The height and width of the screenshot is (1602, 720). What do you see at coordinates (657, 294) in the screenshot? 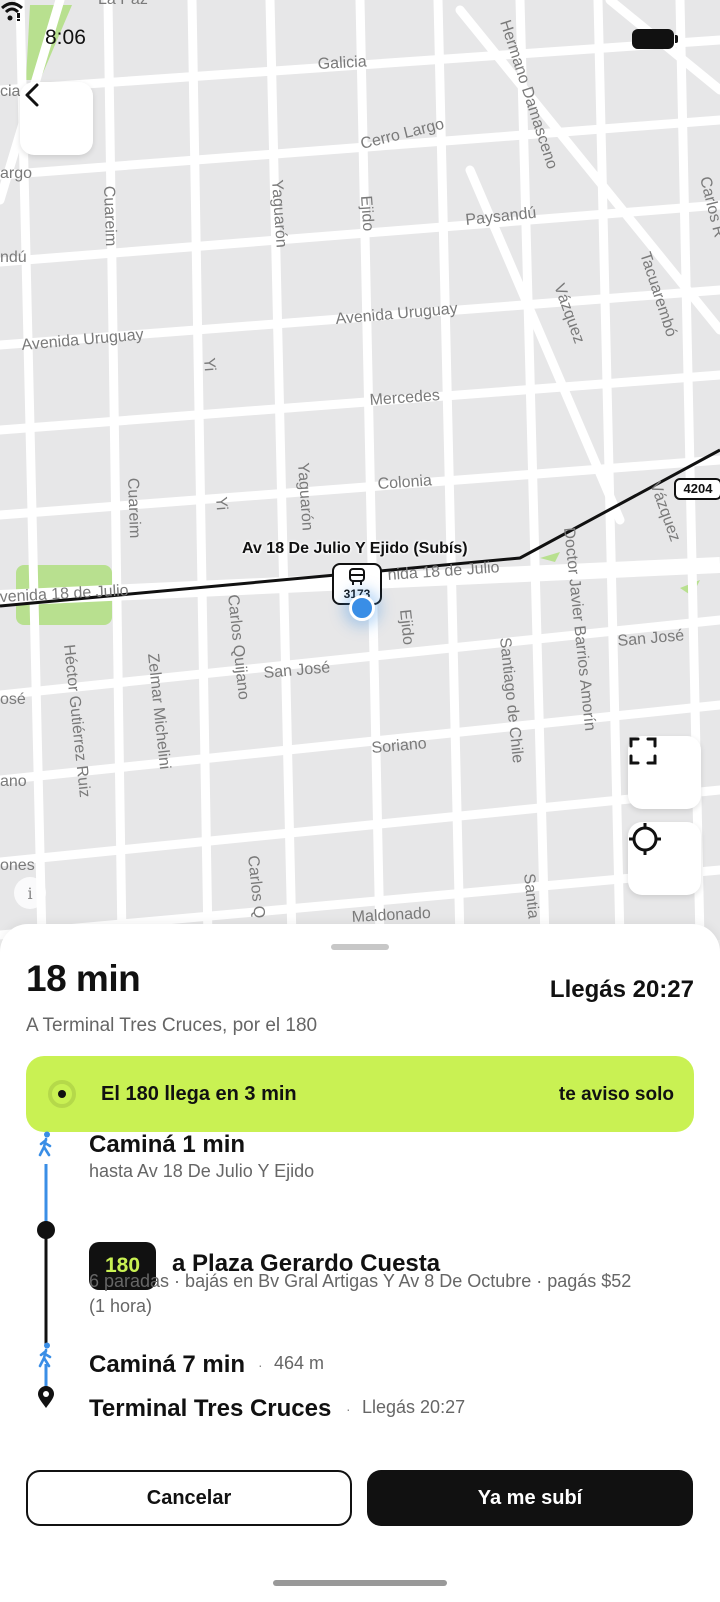
I see `svg-text: Tacuarembó` at bounding box center [657, 294].